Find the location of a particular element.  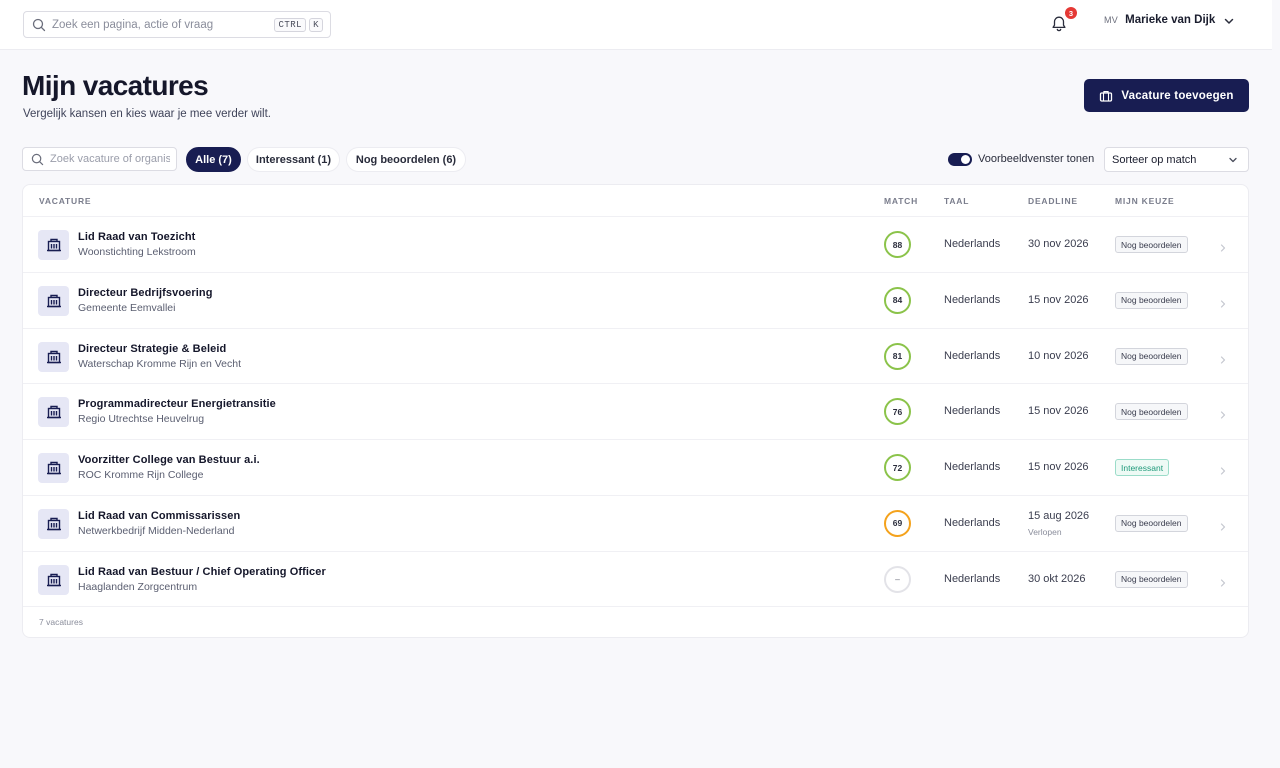

bell-icon is located at coordinates (1059, 24).